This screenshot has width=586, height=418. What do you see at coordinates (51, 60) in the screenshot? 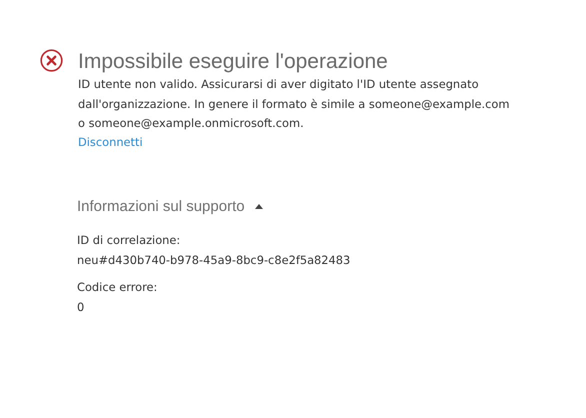
I see `error-icon` at bounding box center [51, 60].